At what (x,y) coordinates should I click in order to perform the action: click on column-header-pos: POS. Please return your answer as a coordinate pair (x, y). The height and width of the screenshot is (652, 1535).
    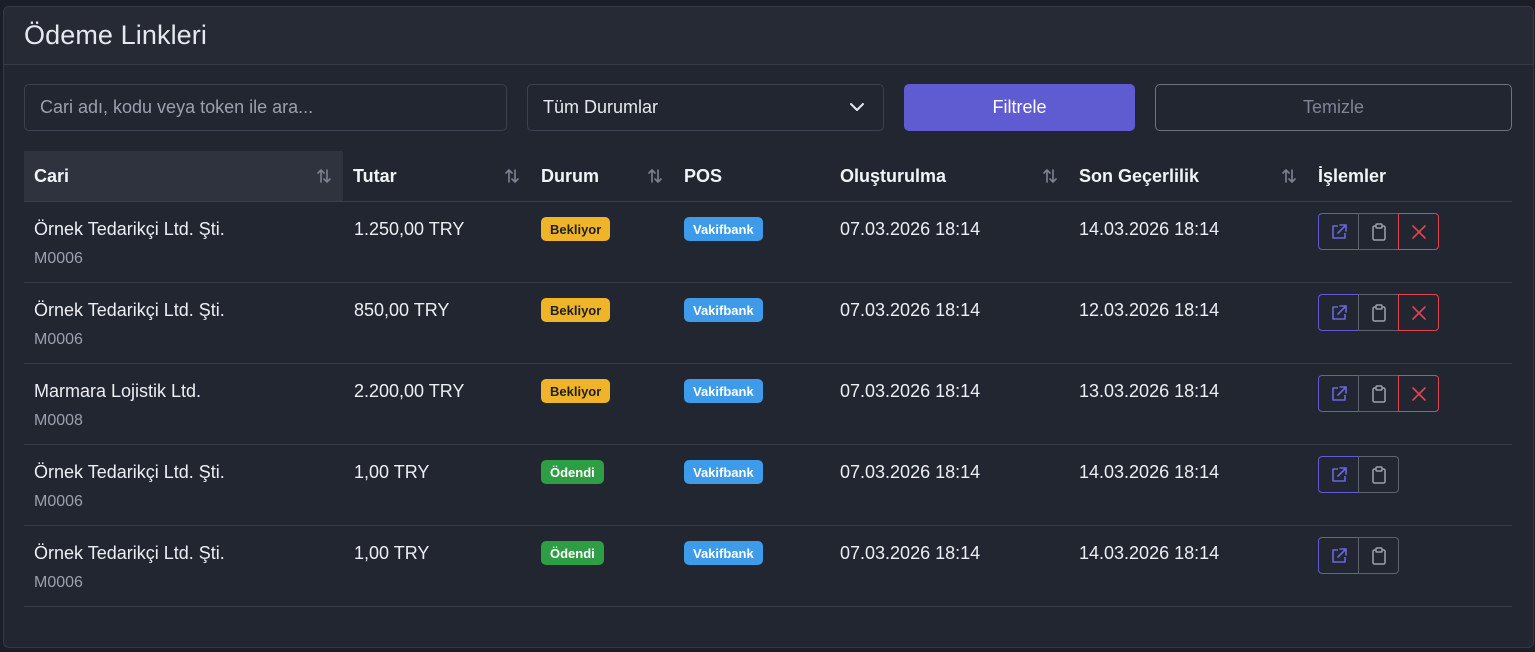
    Looking at the image, I should click on (752, 176).